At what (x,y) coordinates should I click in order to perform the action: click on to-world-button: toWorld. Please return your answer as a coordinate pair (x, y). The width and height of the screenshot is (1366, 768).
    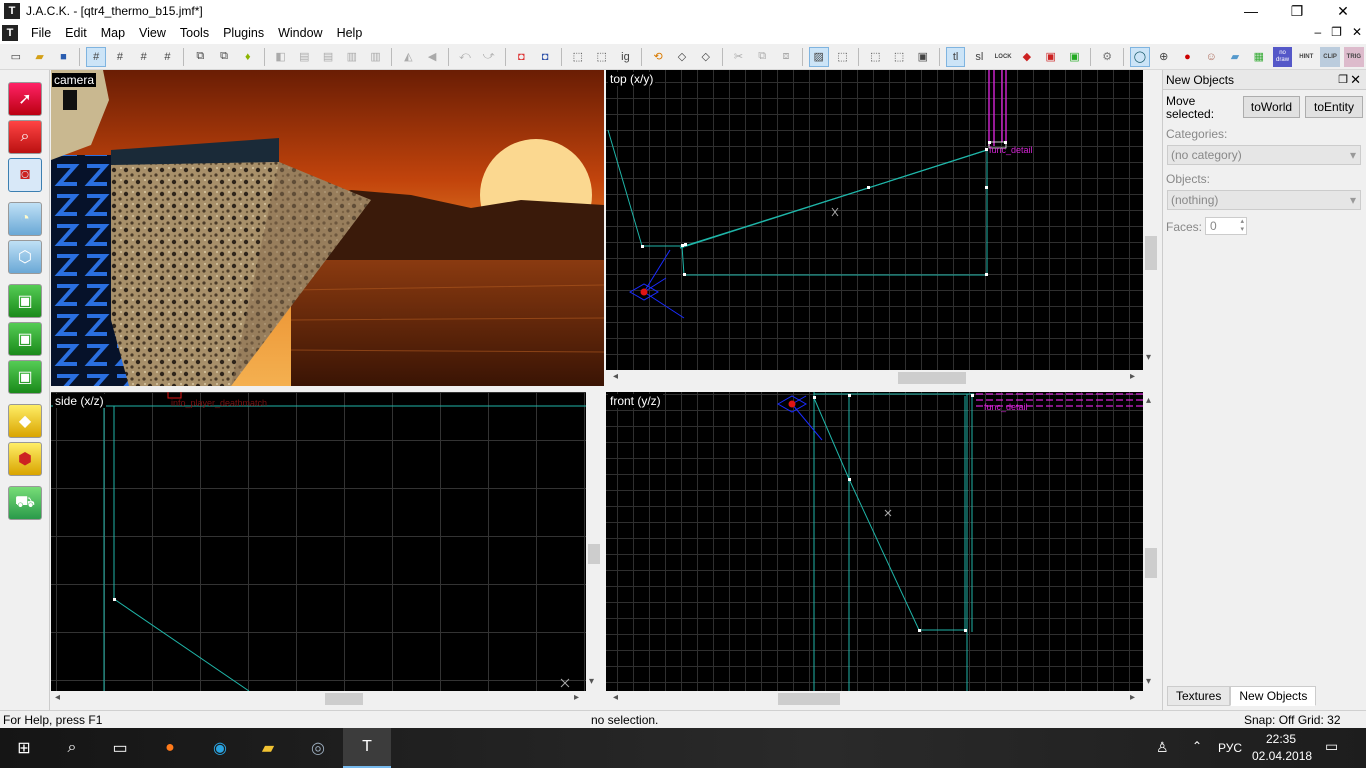
    Looking at the image, I should click on (1271, 107).